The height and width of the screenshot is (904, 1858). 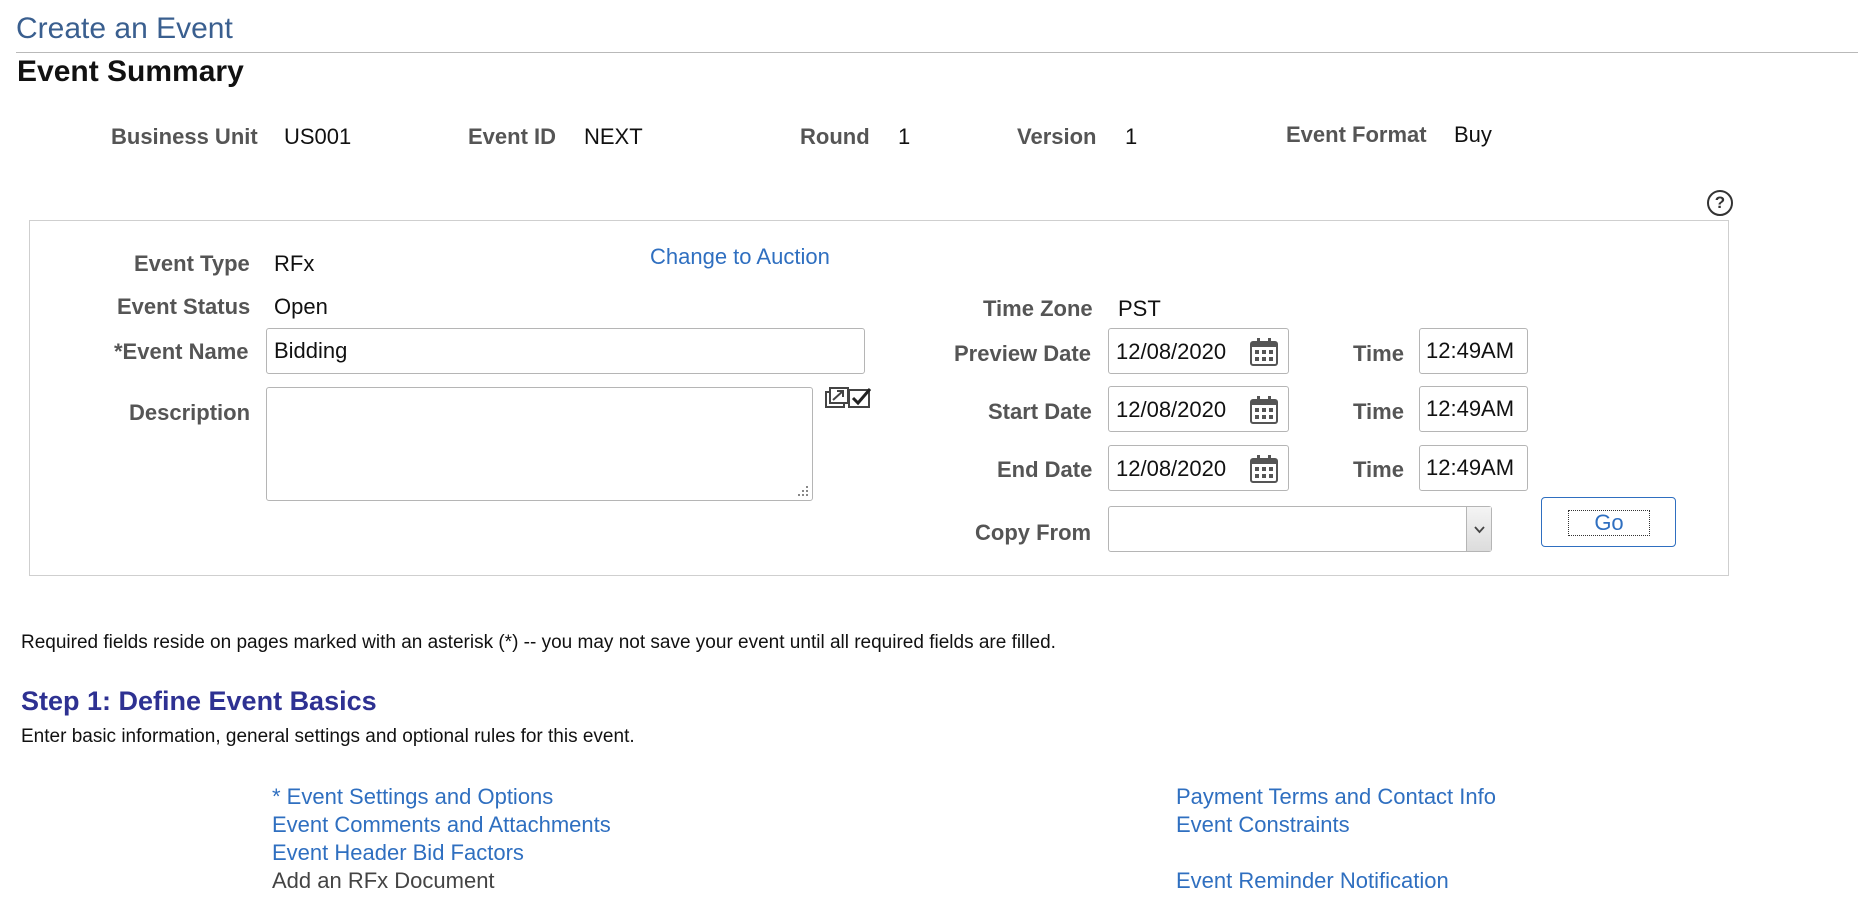 I want to click on event-status-value: Open, so click(x=301, y=306).